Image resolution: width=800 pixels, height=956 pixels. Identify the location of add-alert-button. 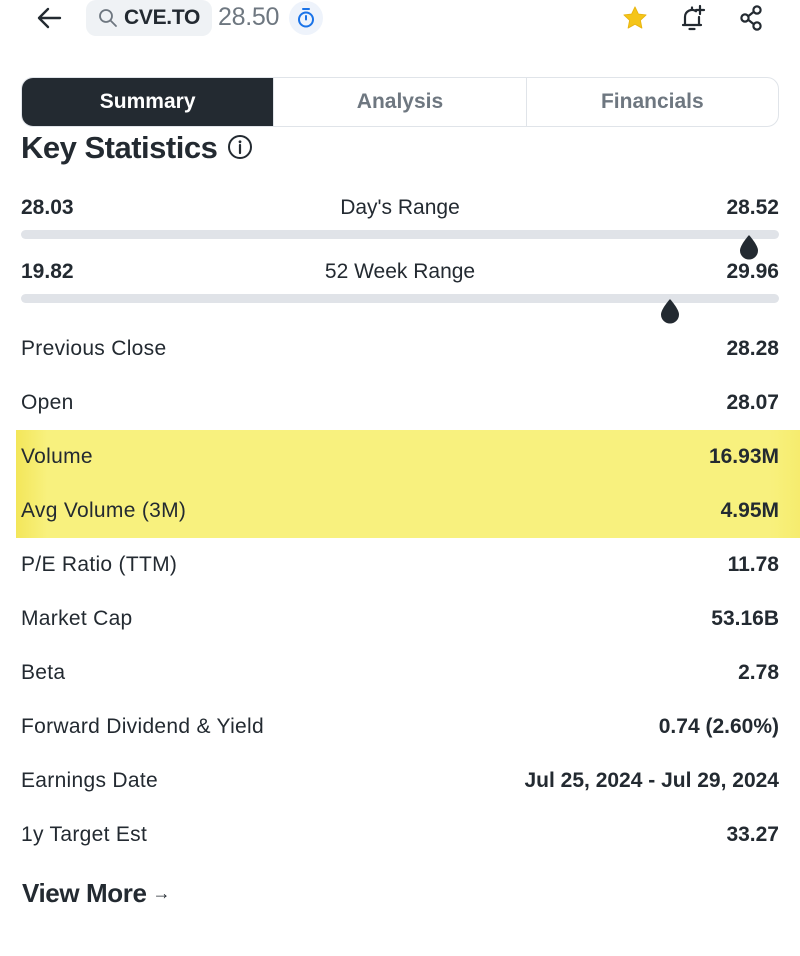
(692, 18).